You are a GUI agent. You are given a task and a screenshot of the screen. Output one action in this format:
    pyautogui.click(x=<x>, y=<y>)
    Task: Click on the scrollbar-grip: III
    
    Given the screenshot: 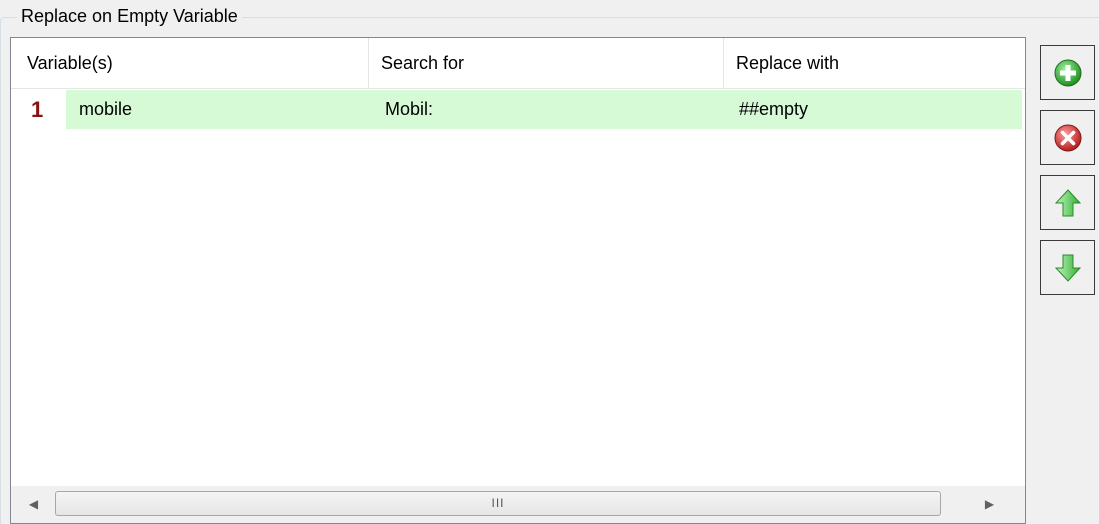 What is the action you would take?
    pyautogui.click(x=498, y=503)
    